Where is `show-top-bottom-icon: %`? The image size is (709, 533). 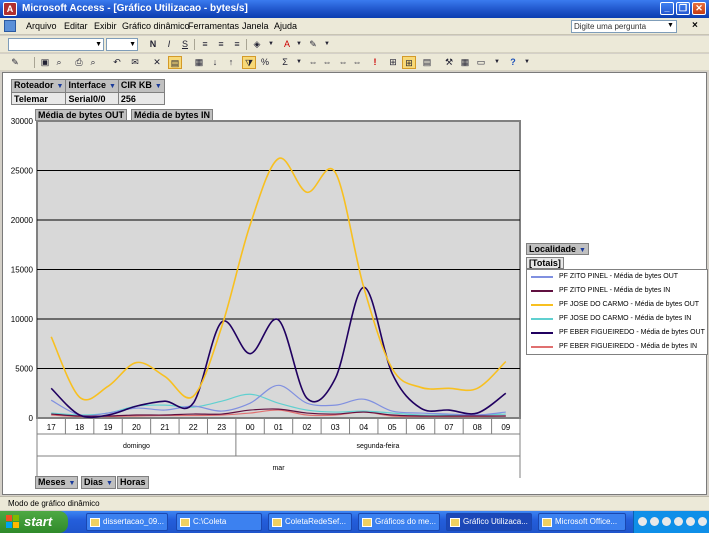
show-top-bottom-icon: % is located at coordinates (265, 62).